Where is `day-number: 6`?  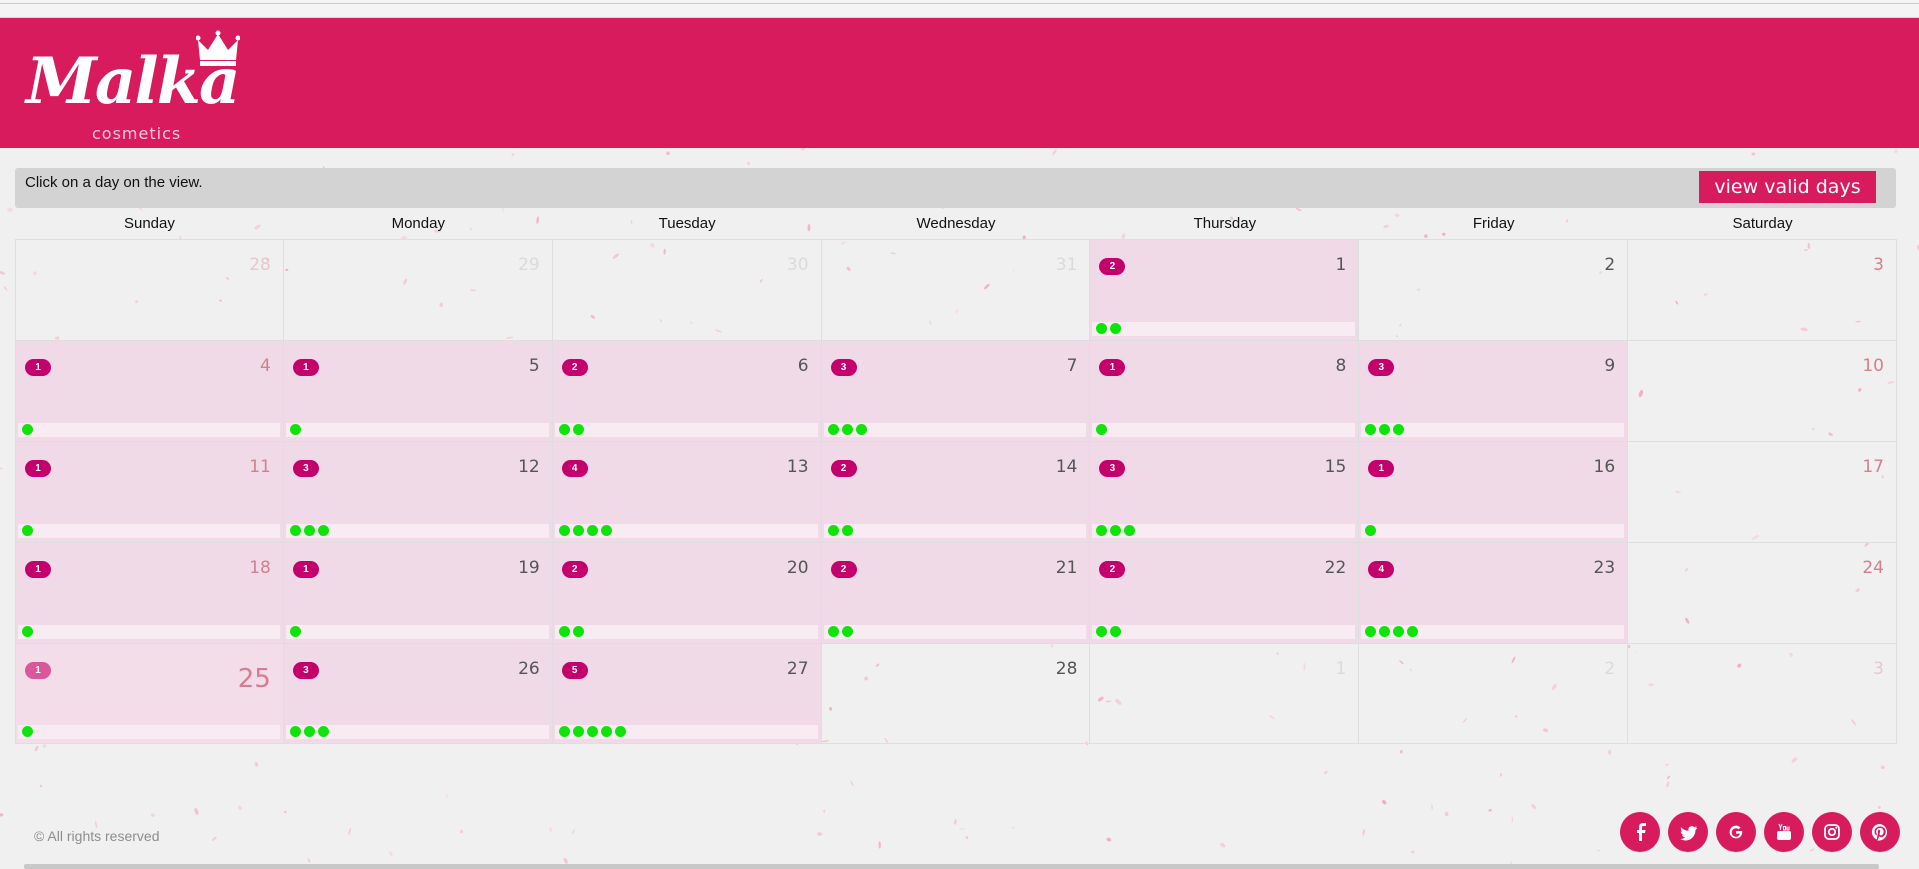 day-number: 6 is located at coordinates (803, 366).